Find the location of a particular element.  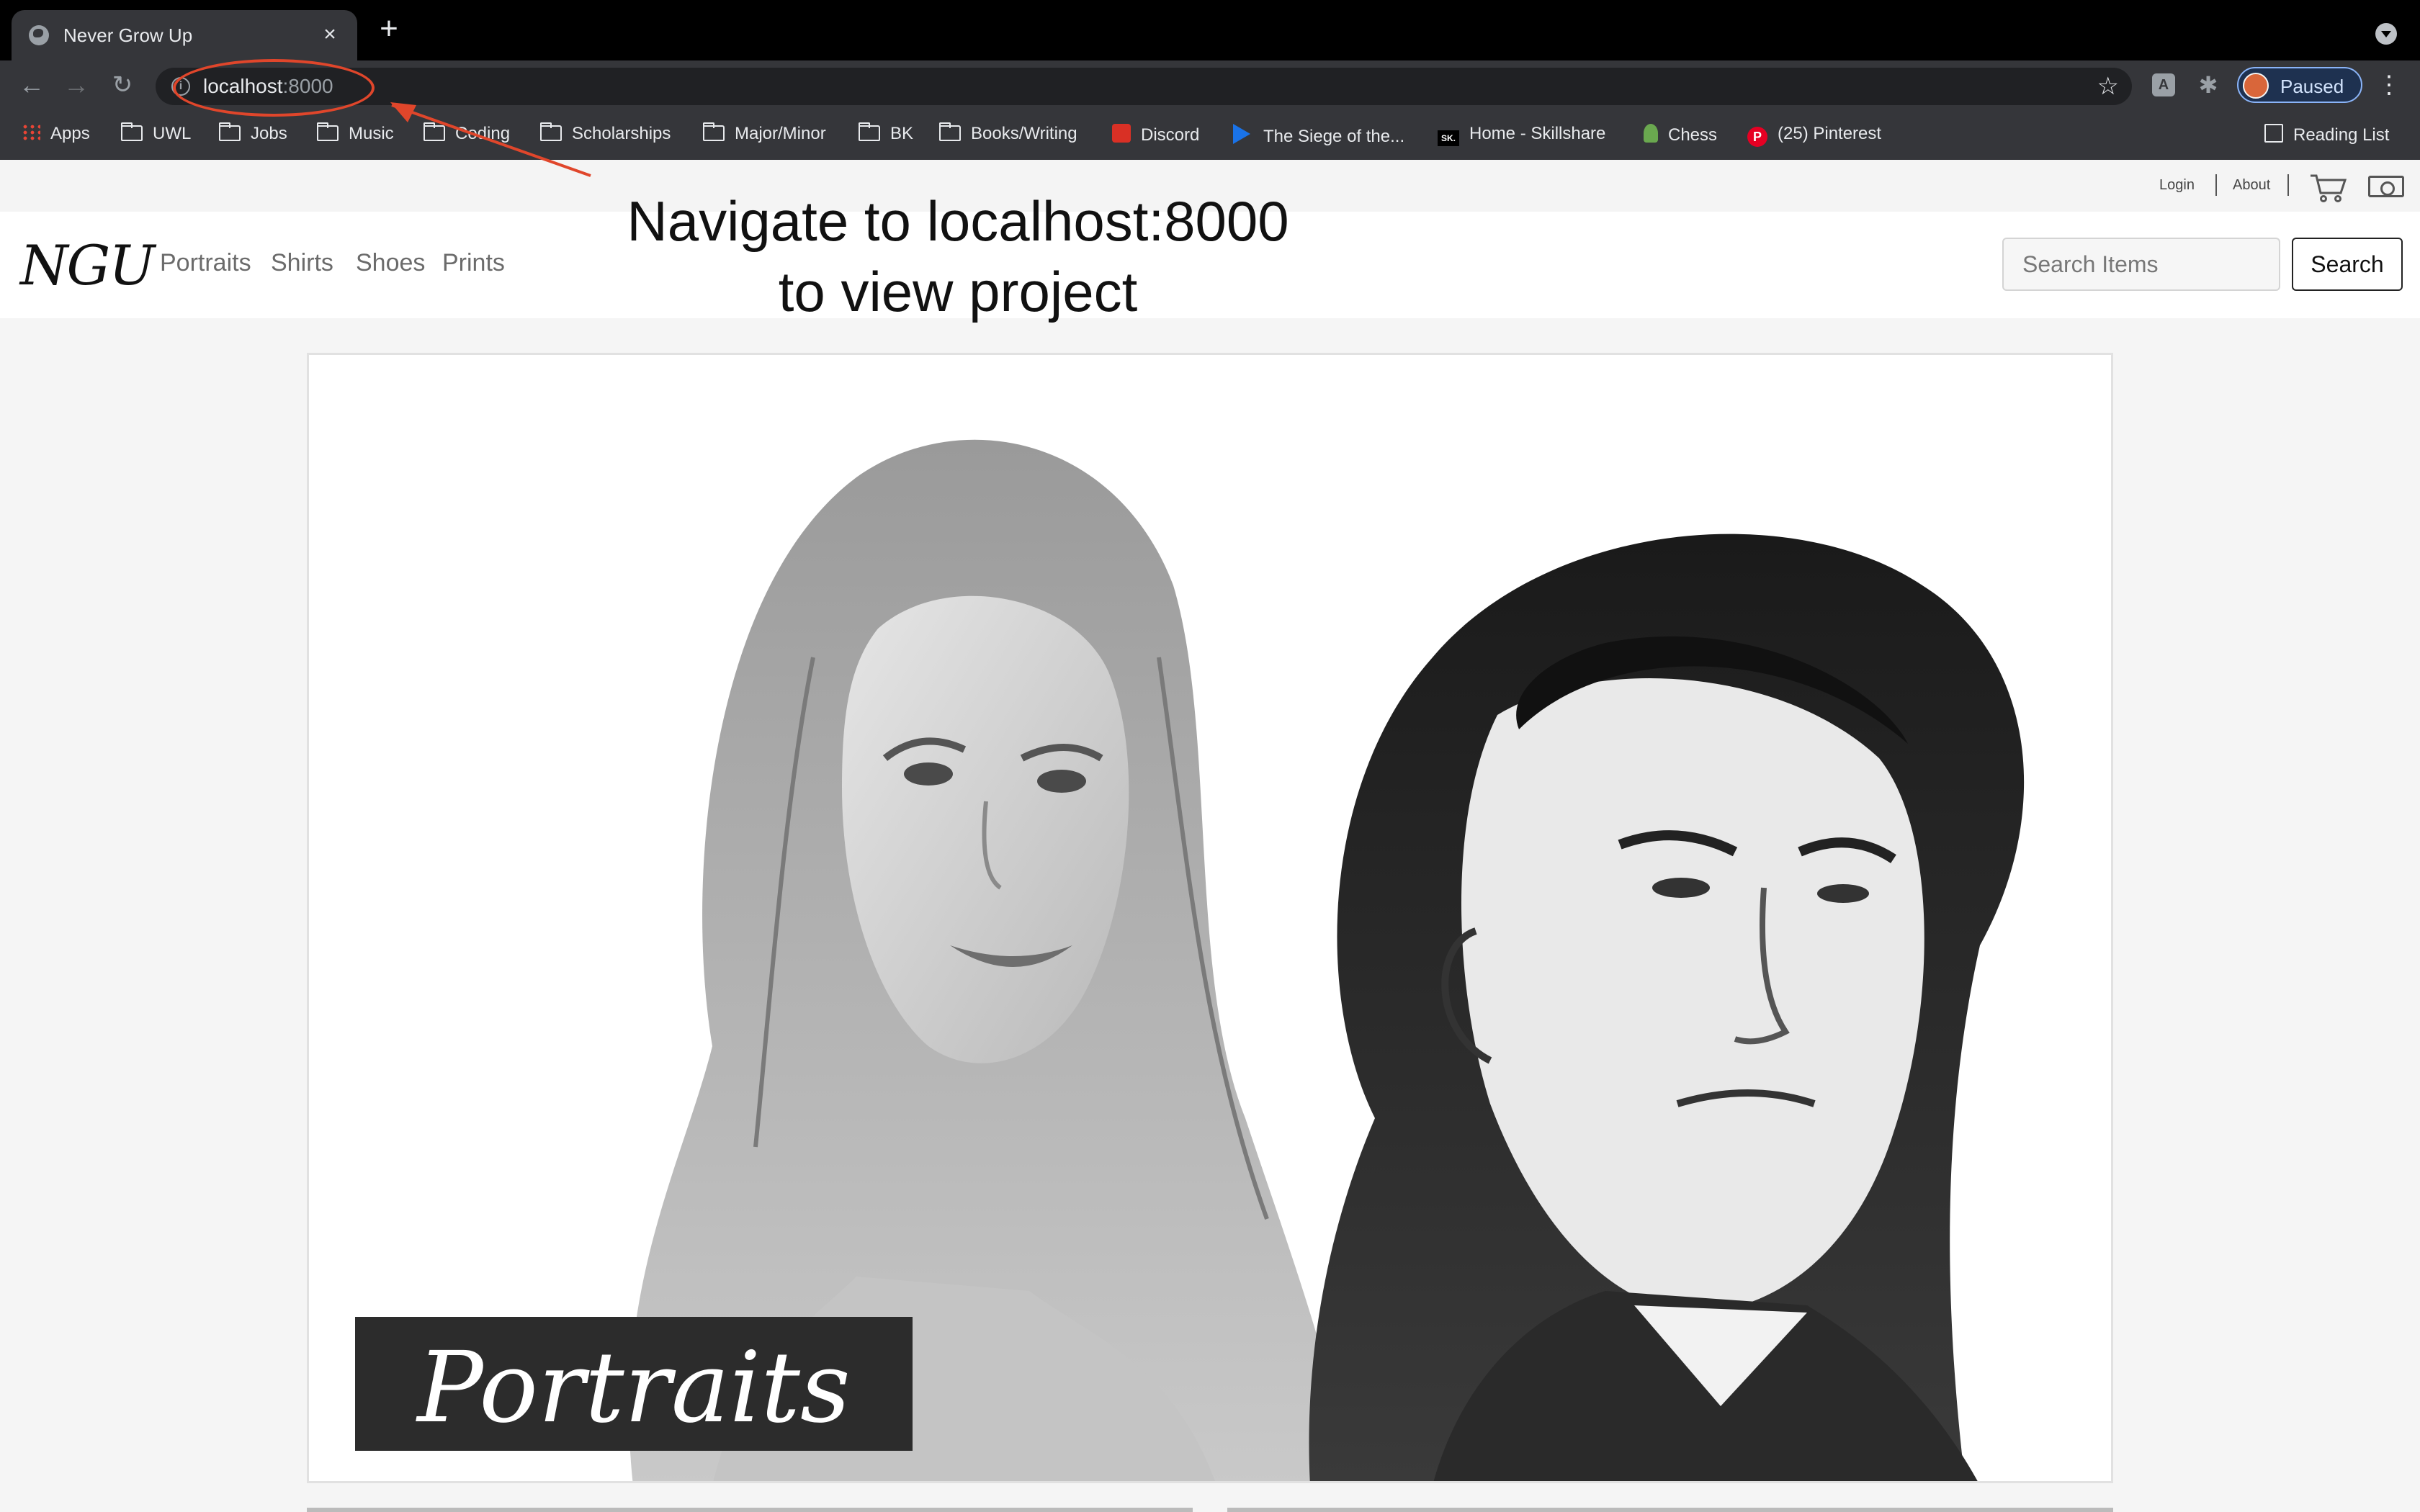

annotation-line-2: to view project is located at coordinates (958, 291).